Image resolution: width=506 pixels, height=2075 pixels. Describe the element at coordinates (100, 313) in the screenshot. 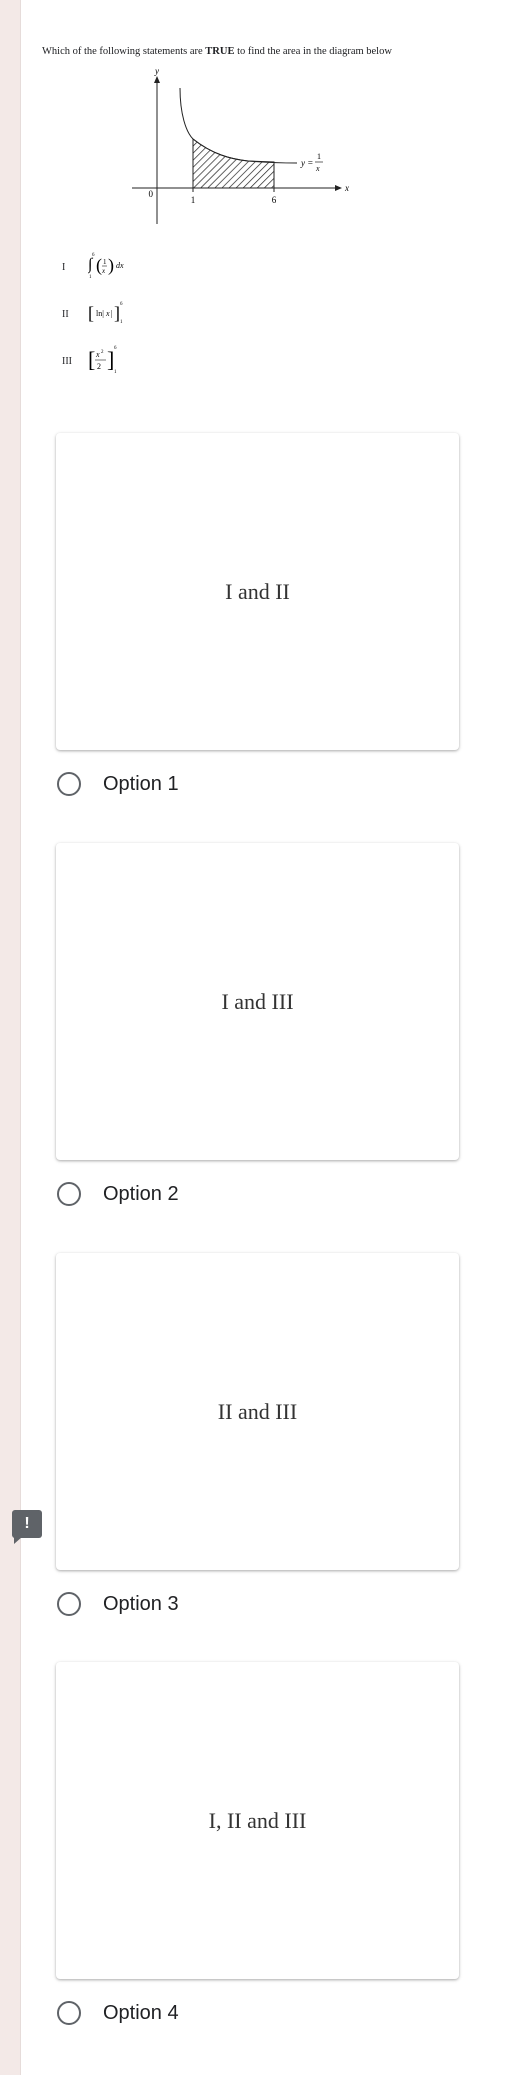

I see `svg-text: ln|` at that location.